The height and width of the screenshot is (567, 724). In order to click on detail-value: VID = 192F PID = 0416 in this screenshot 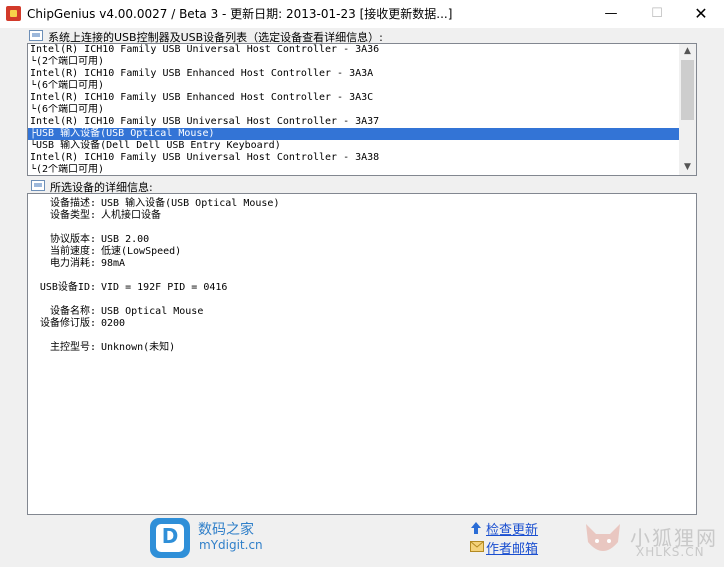, I will do `click(164, 287)`.